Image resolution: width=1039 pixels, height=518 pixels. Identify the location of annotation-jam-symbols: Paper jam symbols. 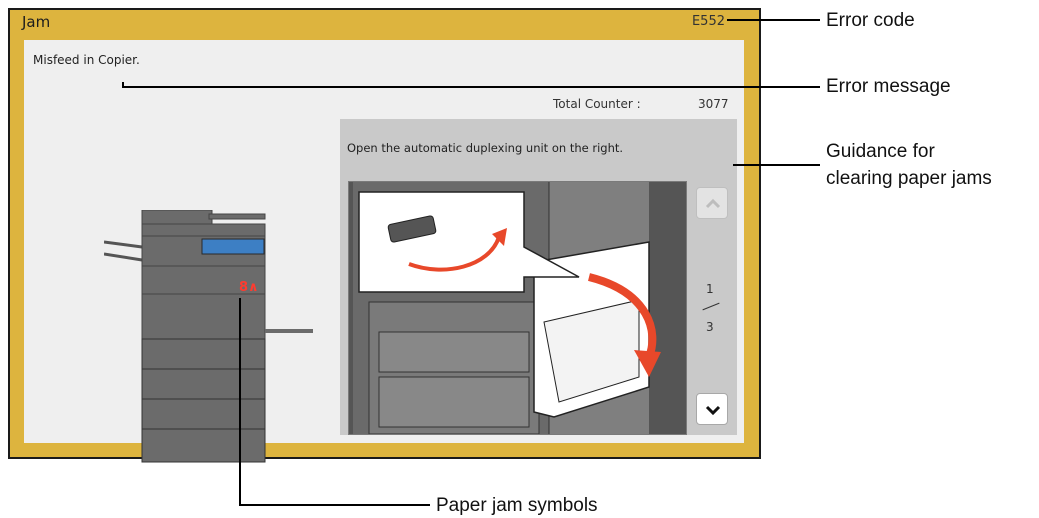
(517, 505).